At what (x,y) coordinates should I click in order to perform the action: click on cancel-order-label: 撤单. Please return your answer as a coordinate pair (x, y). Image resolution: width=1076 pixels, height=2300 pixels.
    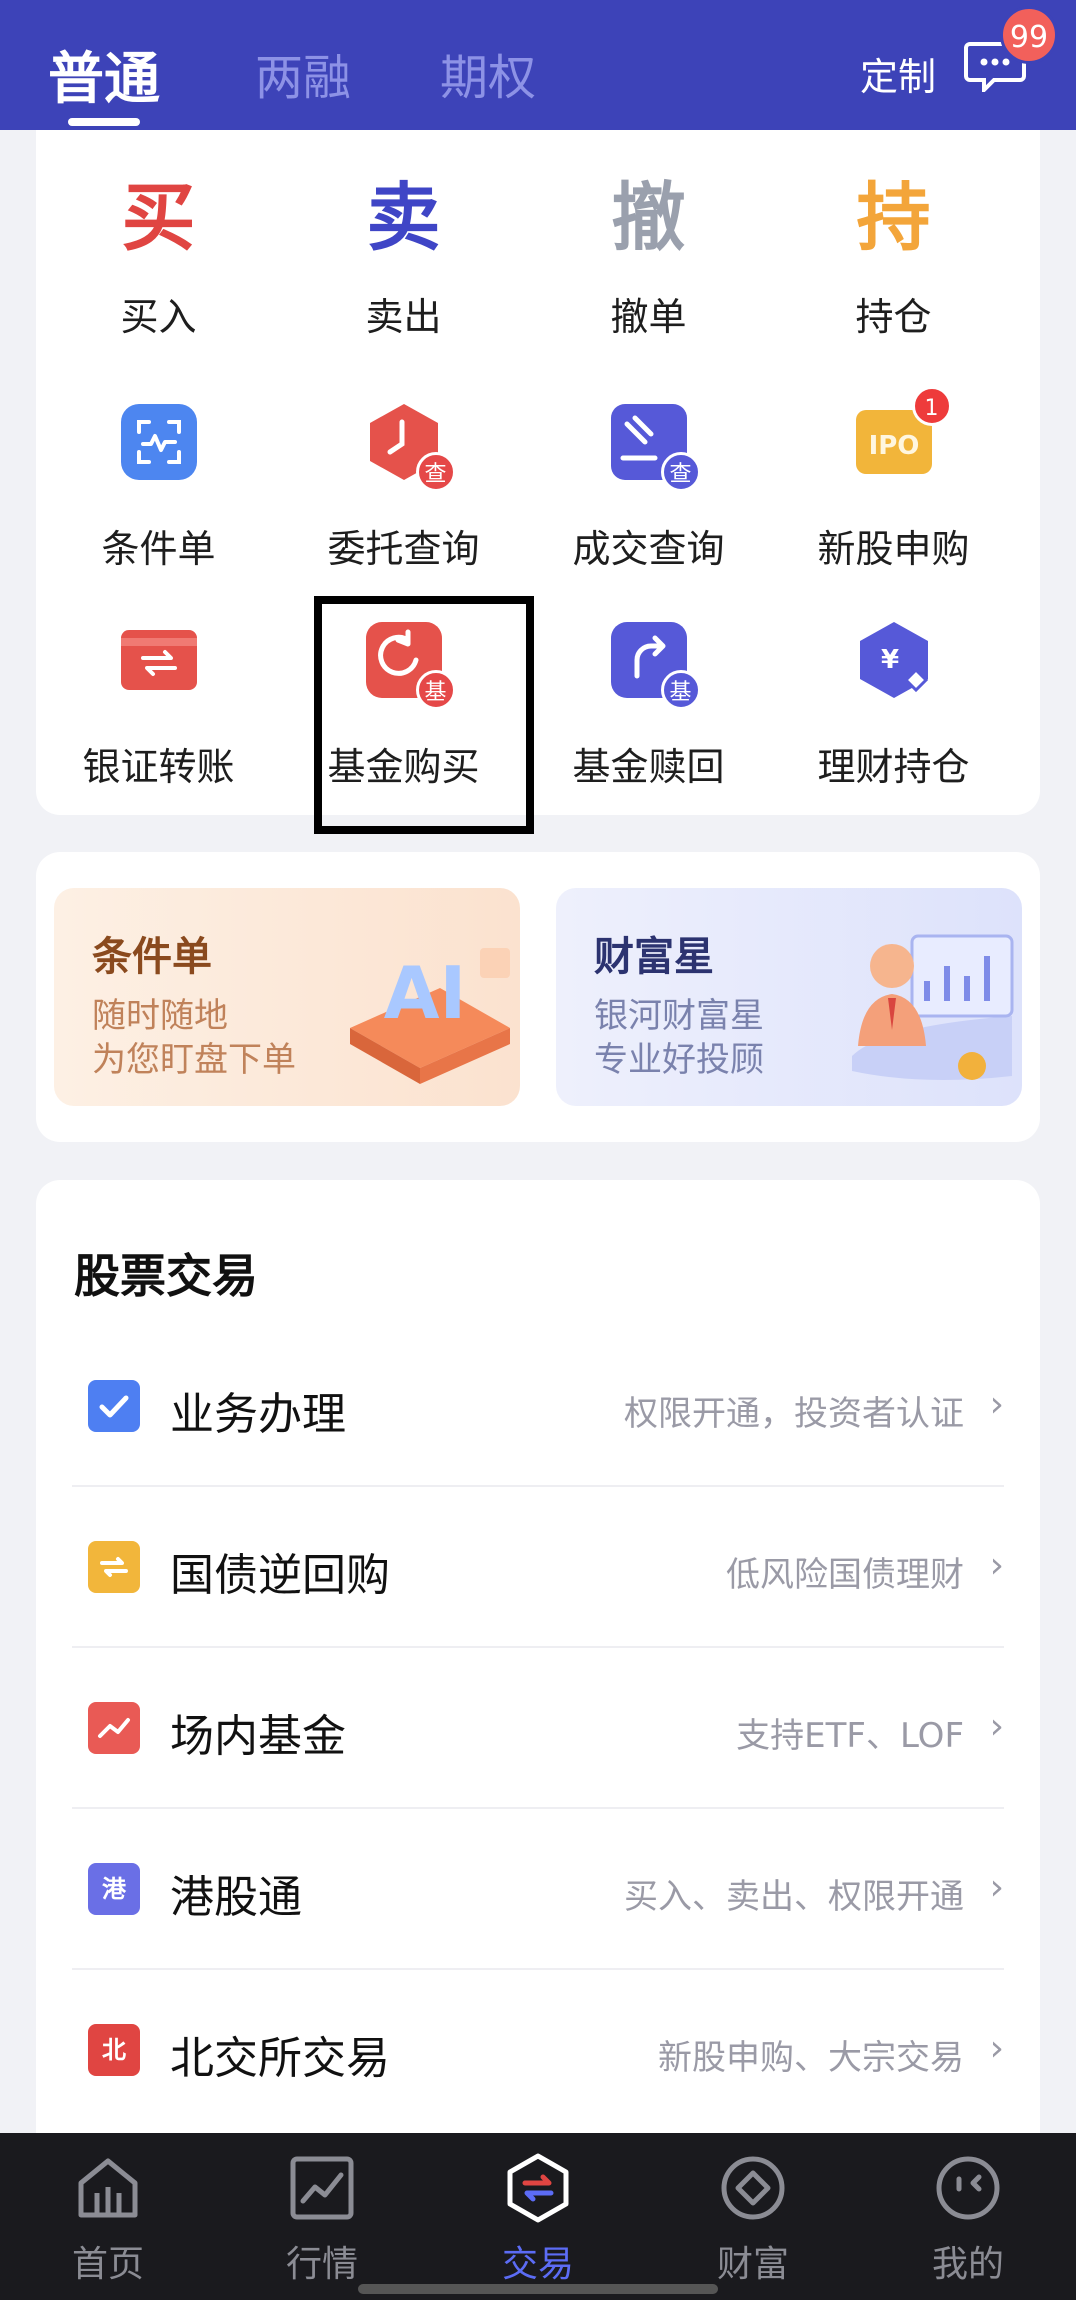
    Looking at the image, I should click on (648, 317).